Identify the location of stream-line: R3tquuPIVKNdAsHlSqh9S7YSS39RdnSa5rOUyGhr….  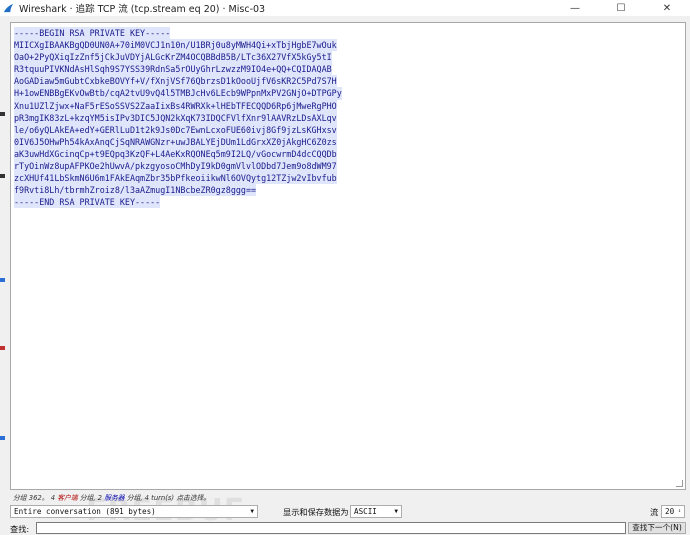
(173, 69).